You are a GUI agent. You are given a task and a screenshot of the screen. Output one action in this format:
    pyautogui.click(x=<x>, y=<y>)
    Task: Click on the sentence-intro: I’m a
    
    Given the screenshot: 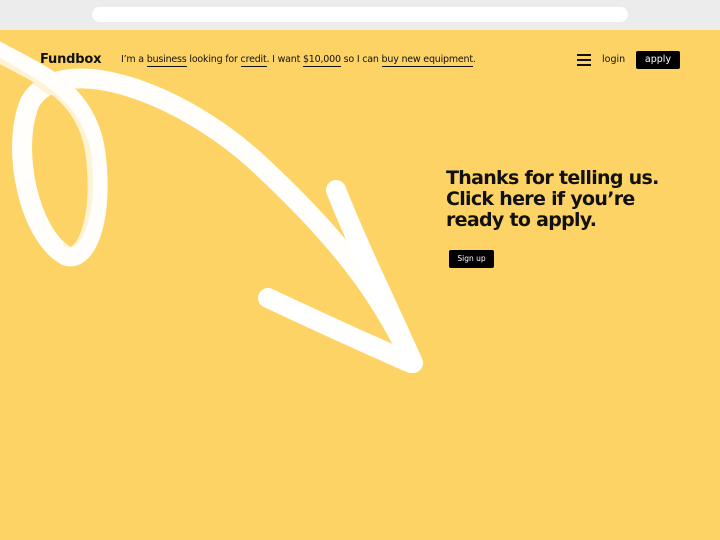 What is the action you would take?
    pyautogui.click(x=134, y=59)
    